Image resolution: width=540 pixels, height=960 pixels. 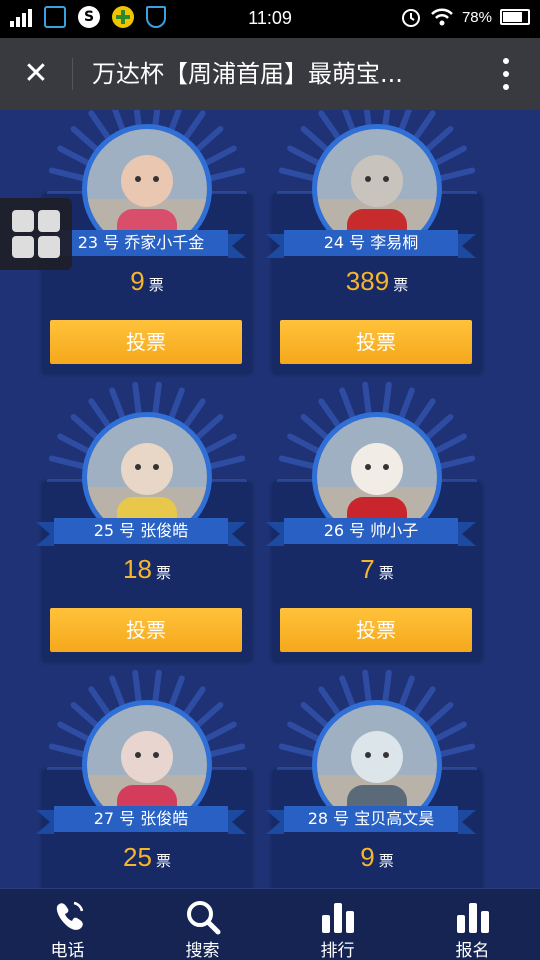 What do you see at coordinates (506, 74) in the screenshot?
I see `more-vertical-icon` at bounding box center [506, 74].